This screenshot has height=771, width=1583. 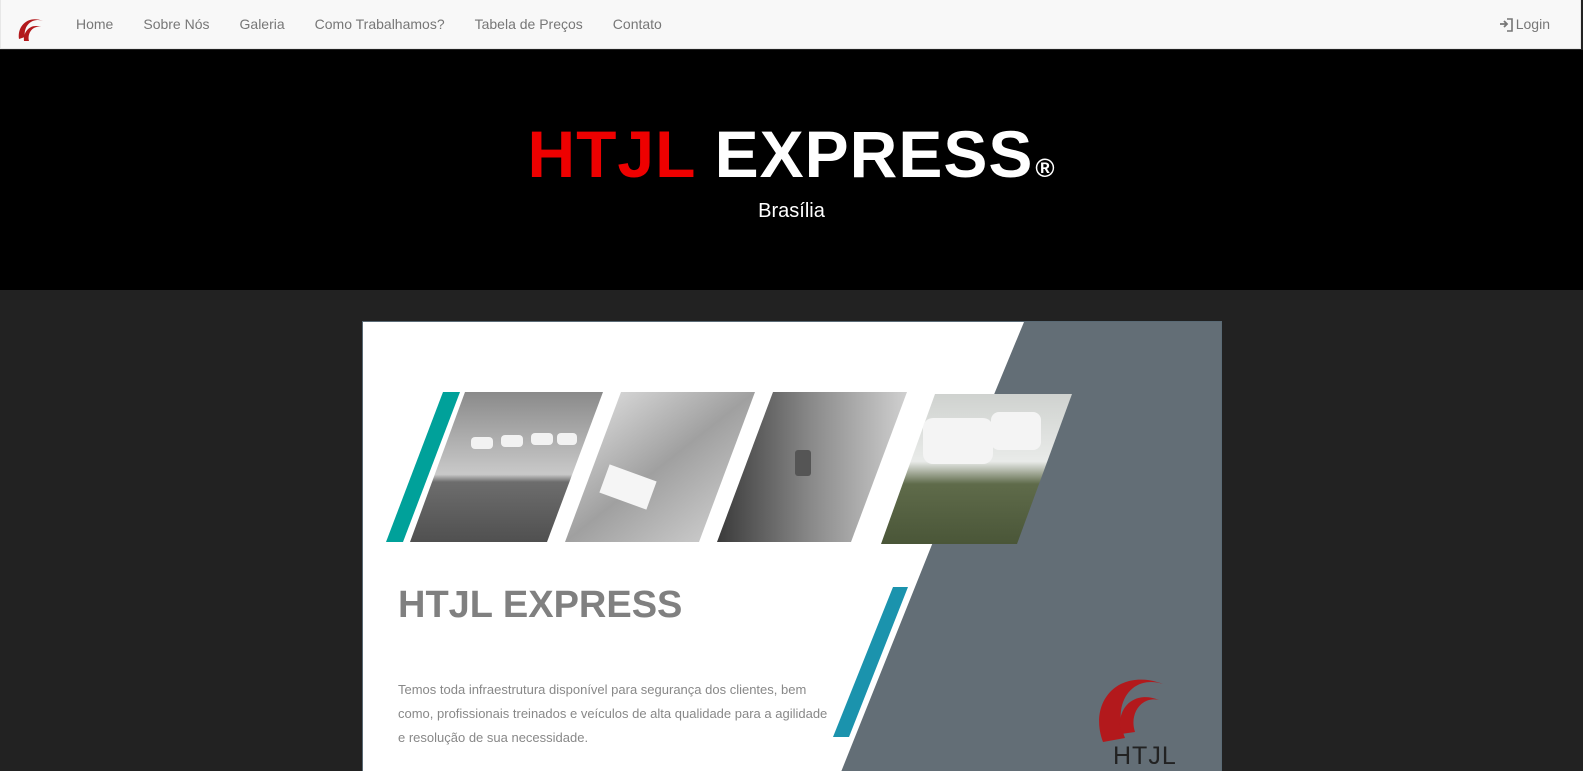 I want to click on htjl-logo-icon, so click(x=32, y=28).